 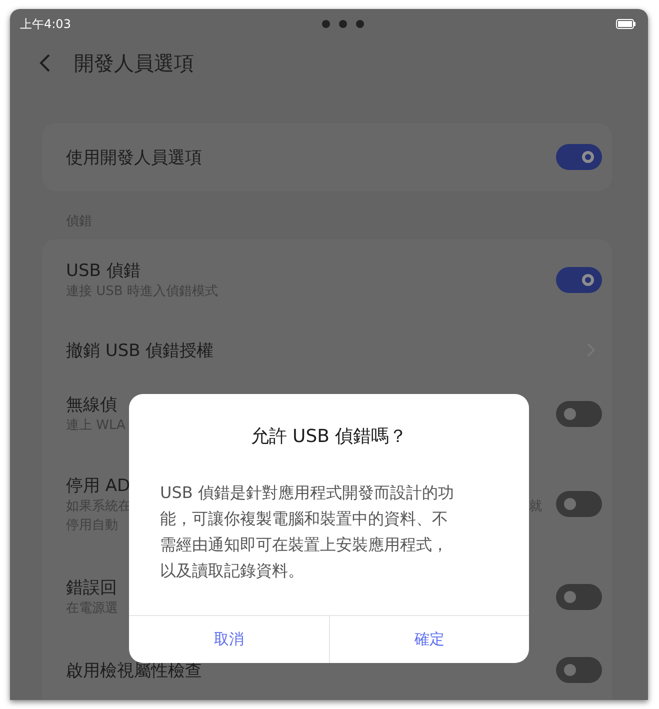 I want to click on confirm-button: 確定, so click(x=428, y=639).